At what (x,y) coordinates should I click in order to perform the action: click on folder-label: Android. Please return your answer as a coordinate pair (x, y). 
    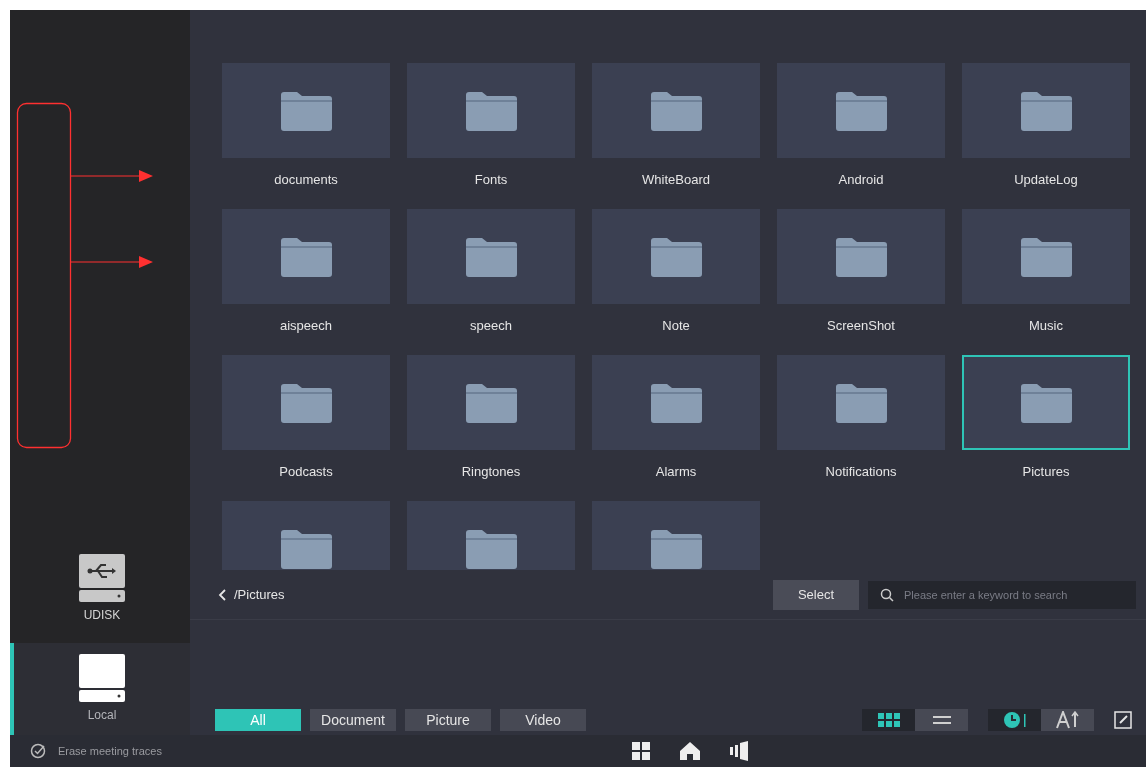
    Looking at the image, I should click on (861, 179).